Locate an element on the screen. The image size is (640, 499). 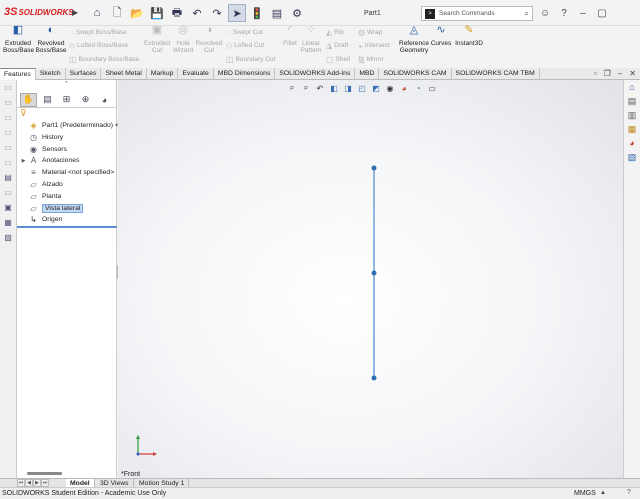
lofted-boss-button: ◇ Lofted Boss/Base is located at coordinates (98, 45).